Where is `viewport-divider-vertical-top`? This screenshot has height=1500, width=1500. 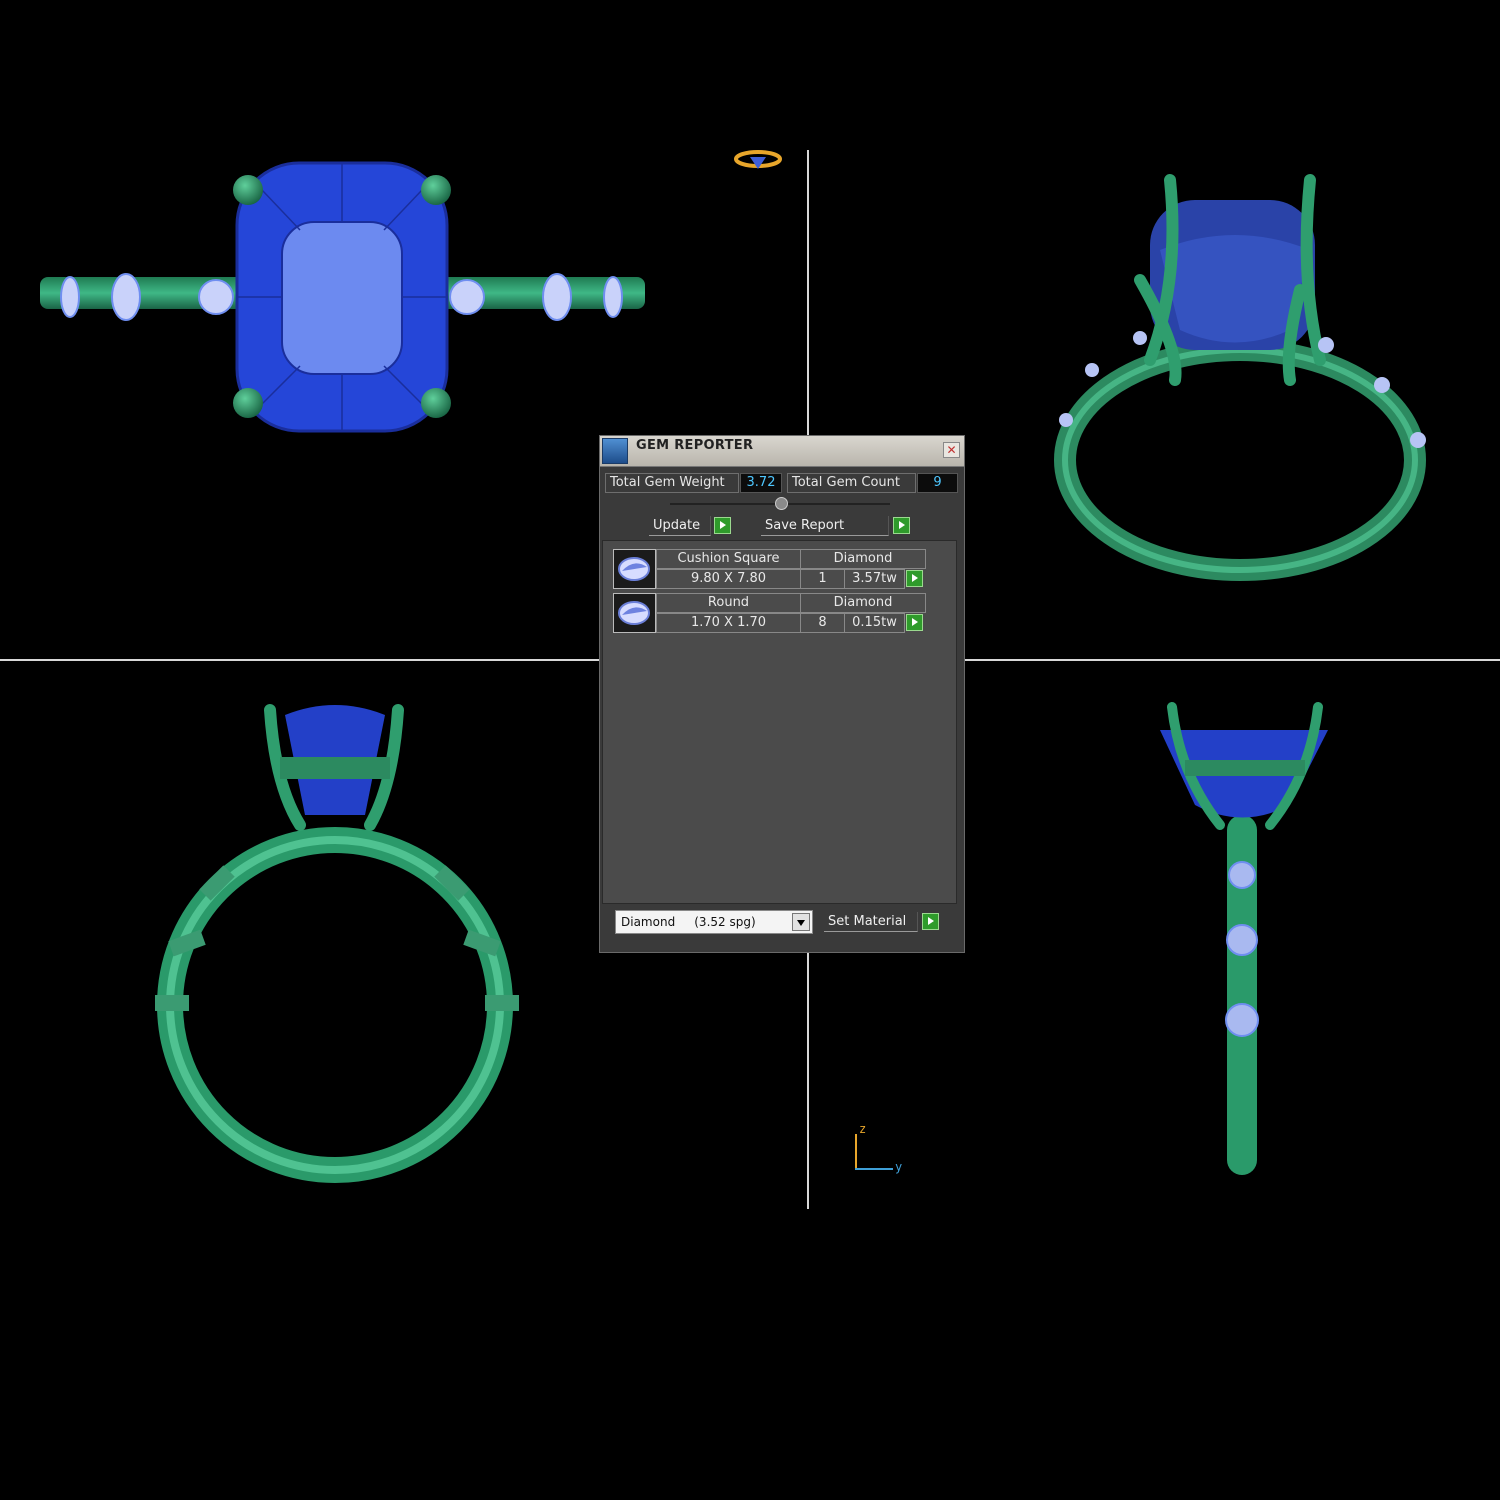 viewport-divider-vertical-top is located at coordinates (808, 293).